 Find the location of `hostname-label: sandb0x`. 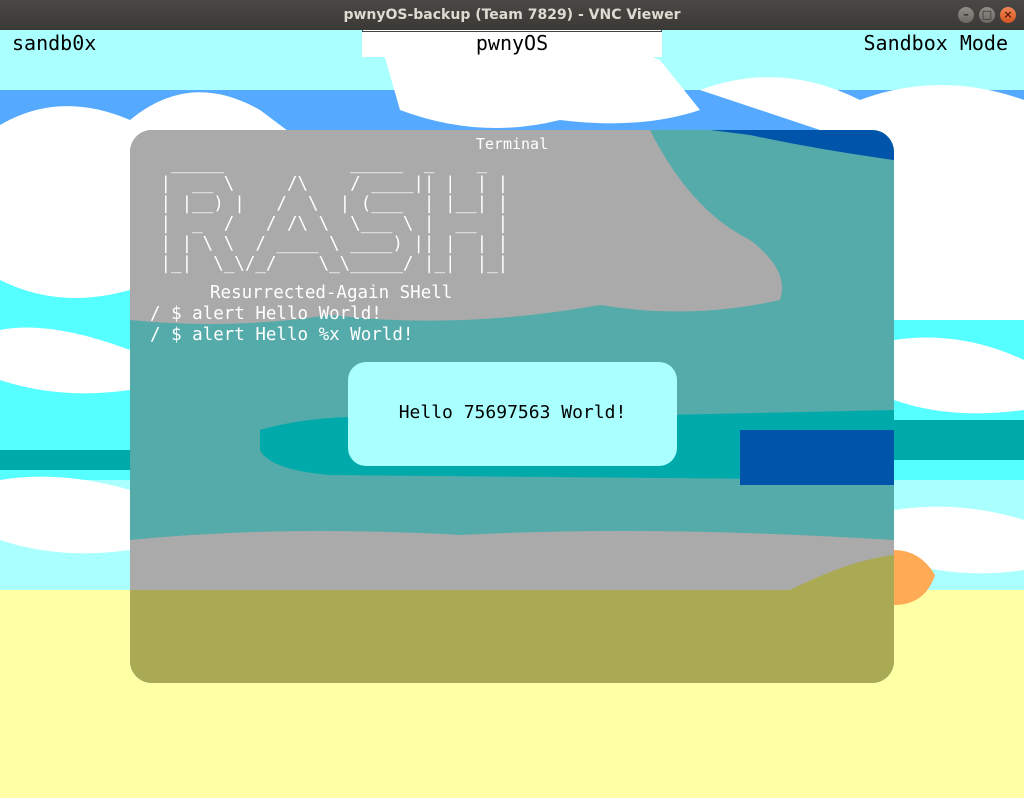

hostname-label: sandb0x is located at coordinates (54, 43).